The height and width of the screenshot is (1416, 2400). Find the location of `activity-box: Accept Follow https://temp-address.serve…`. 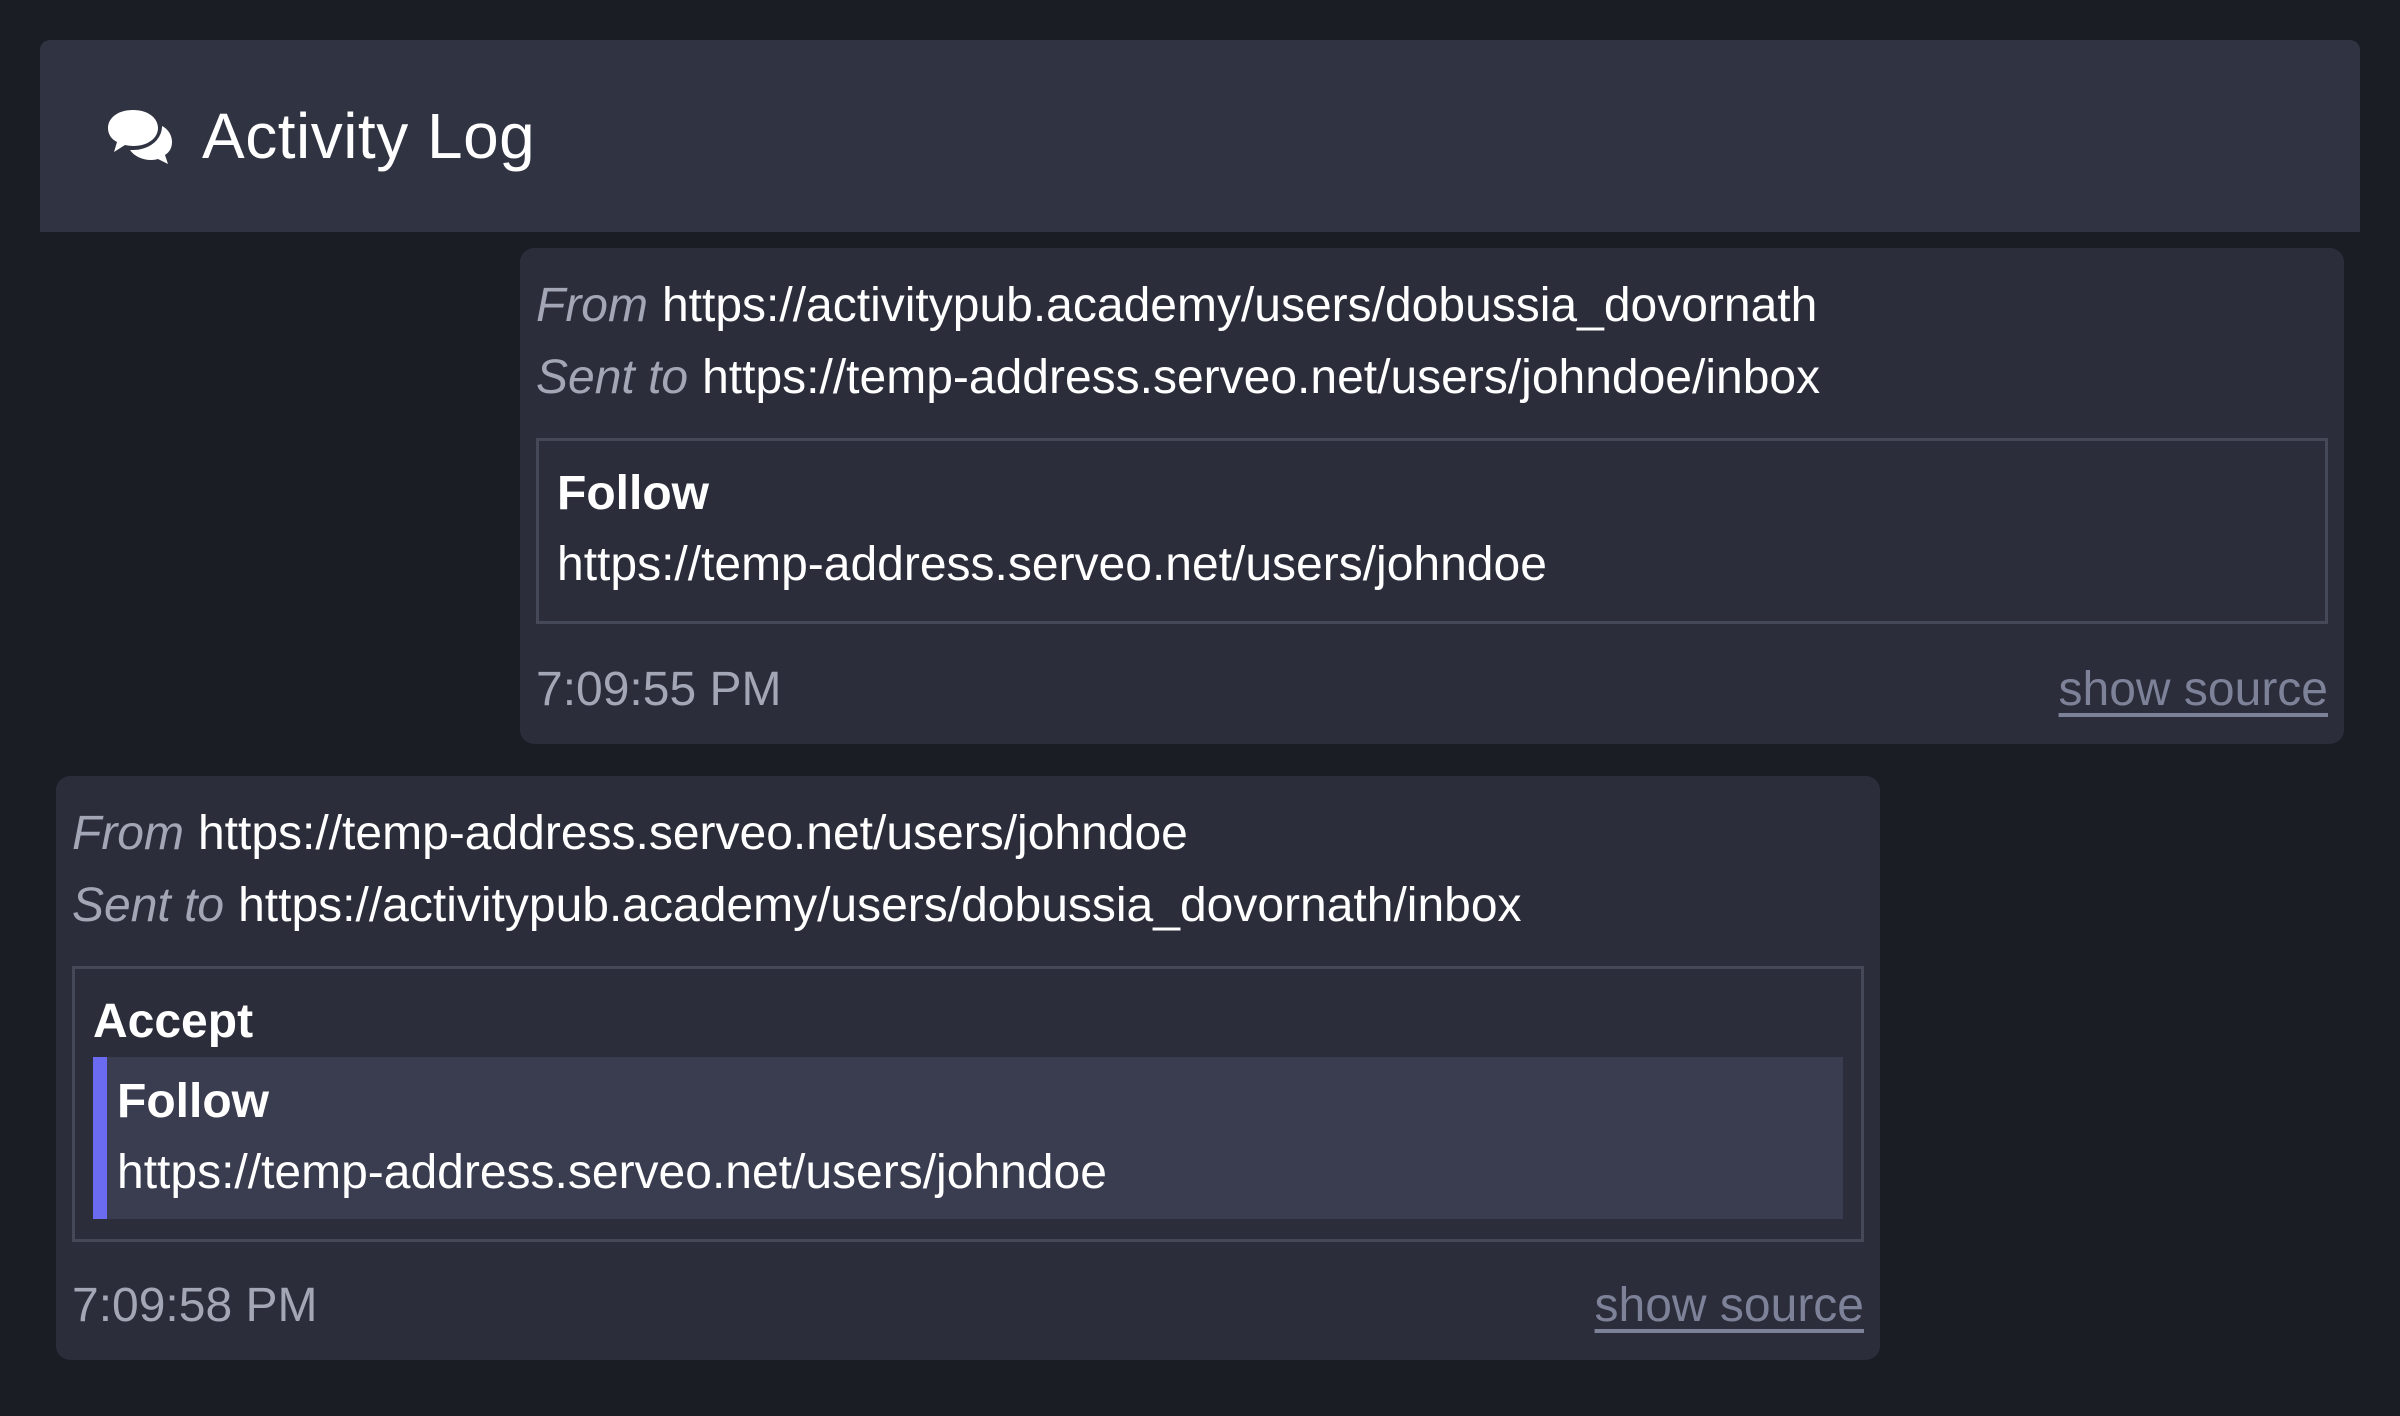

activity-box: Accept Follow https://temp-address.serve… is located at coordinates (968, 1104).